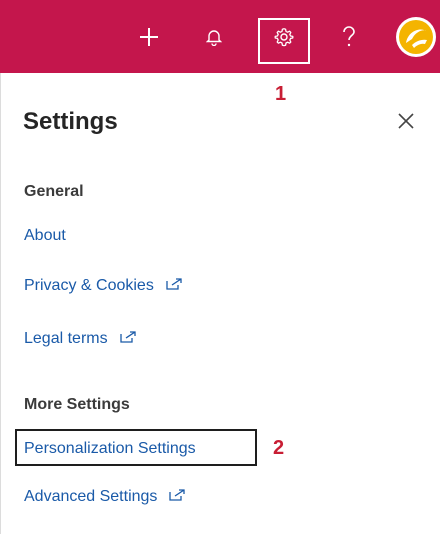  Describe the element at coordinates (149, 36) in the screenshot. I see `add-icon` at that location.